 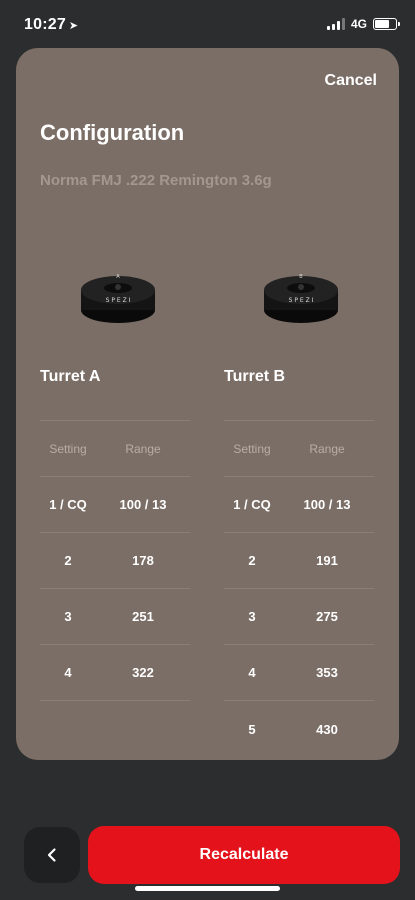 I want to click on status-icons: 4G, so click(x=363, y=24).